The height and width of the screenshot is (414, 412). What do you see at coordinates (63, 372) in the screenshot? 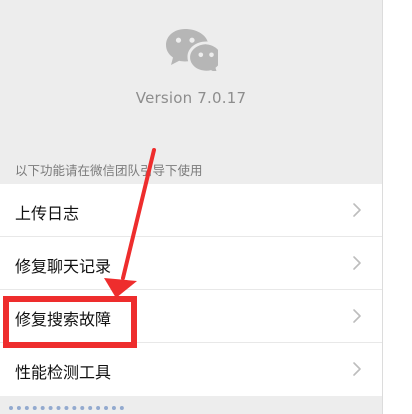
I see `menu-item-label: 性能检测工具` at bounding box center [63, 372].